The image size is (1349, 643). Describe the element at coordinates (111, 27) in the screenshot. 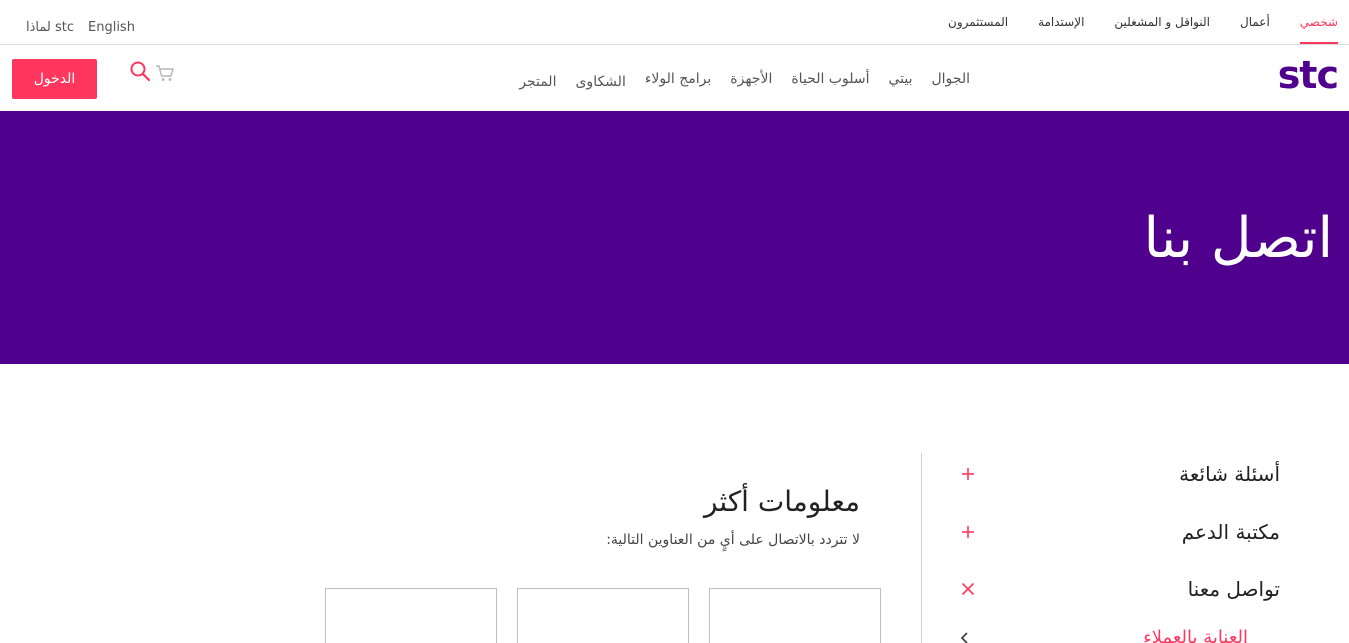

I see `language-switch: English` at that location.